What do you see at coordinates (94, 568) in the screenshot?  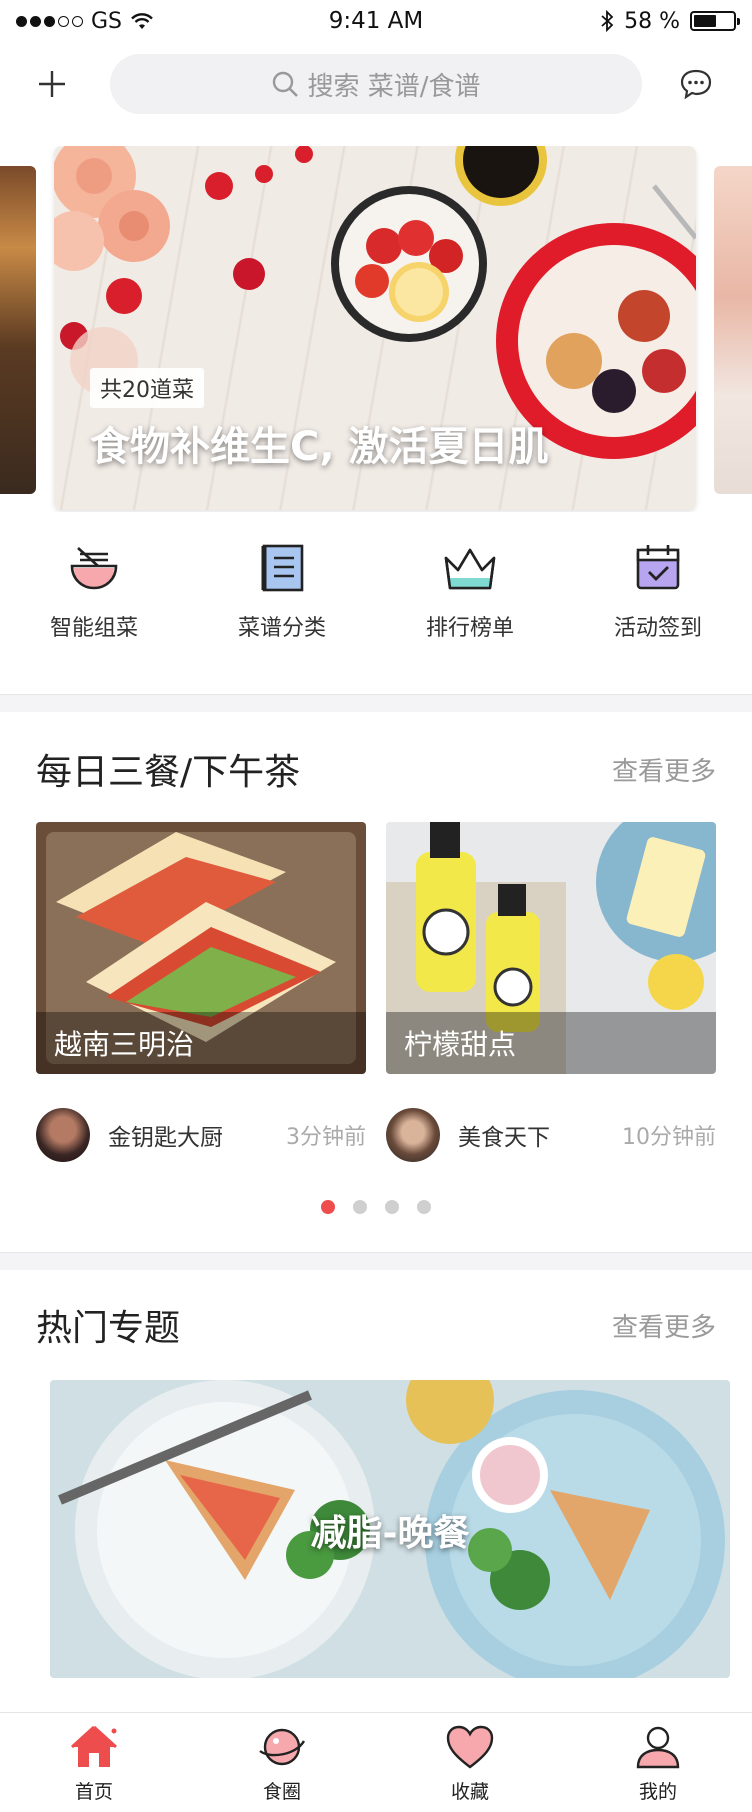 I see `bowl-icon` at bounding box center [94, 568].